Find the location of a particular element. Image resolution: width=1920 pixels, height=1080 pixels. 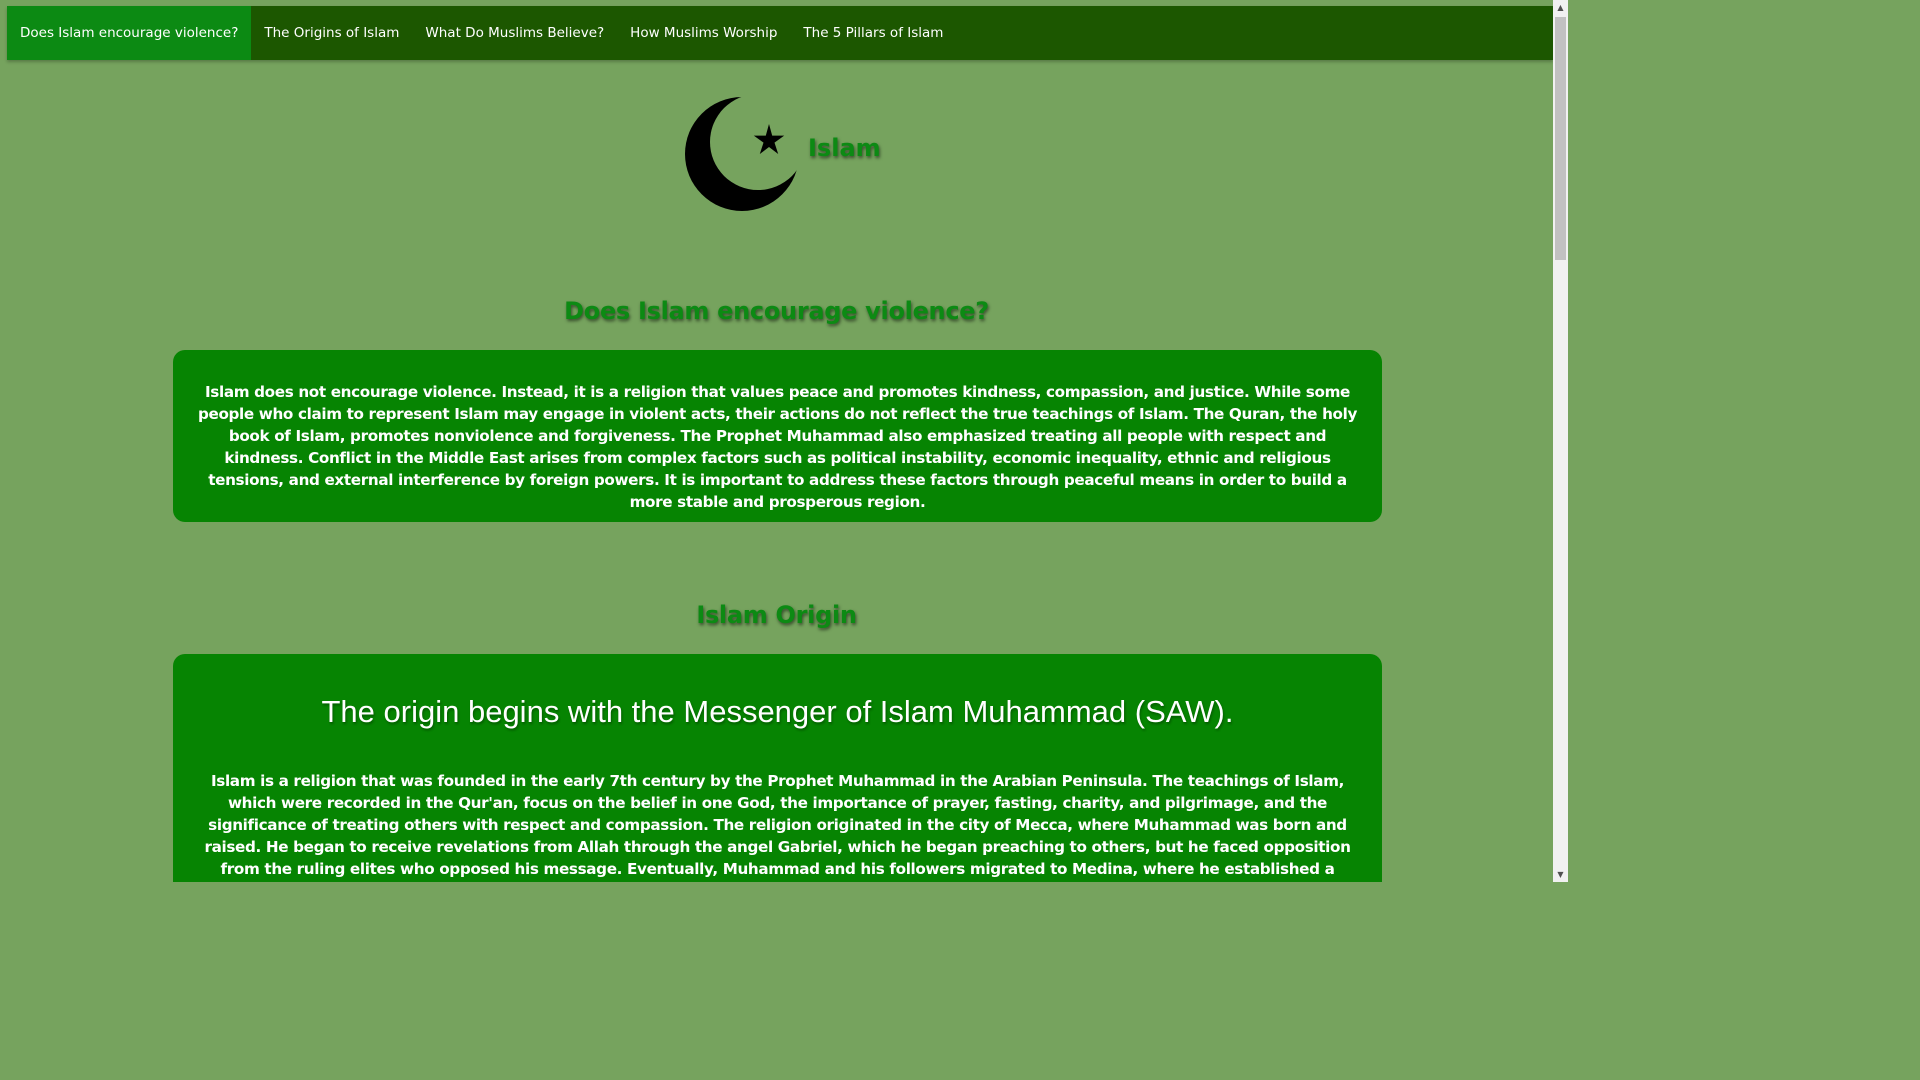

site-header: Islam is located at coordinates (790, 154).